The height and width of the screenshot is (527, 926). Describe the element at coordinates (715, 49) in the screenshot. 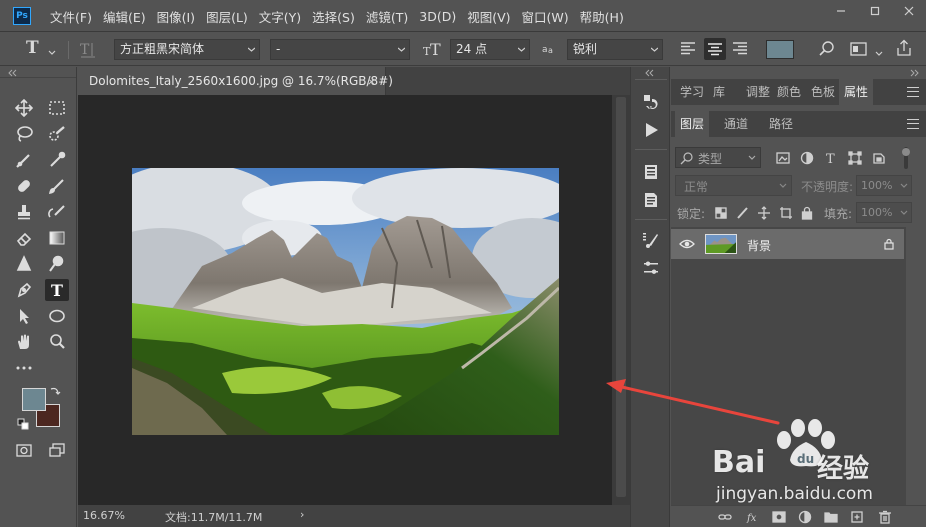

I see `align-center-icon` at that location.